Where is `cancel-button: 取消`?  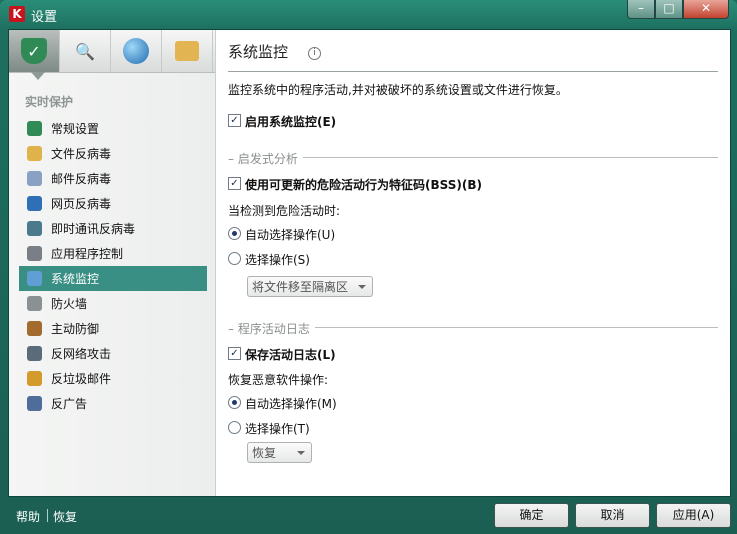
cancel-button: 取消 is located at coordinates (612, 515).